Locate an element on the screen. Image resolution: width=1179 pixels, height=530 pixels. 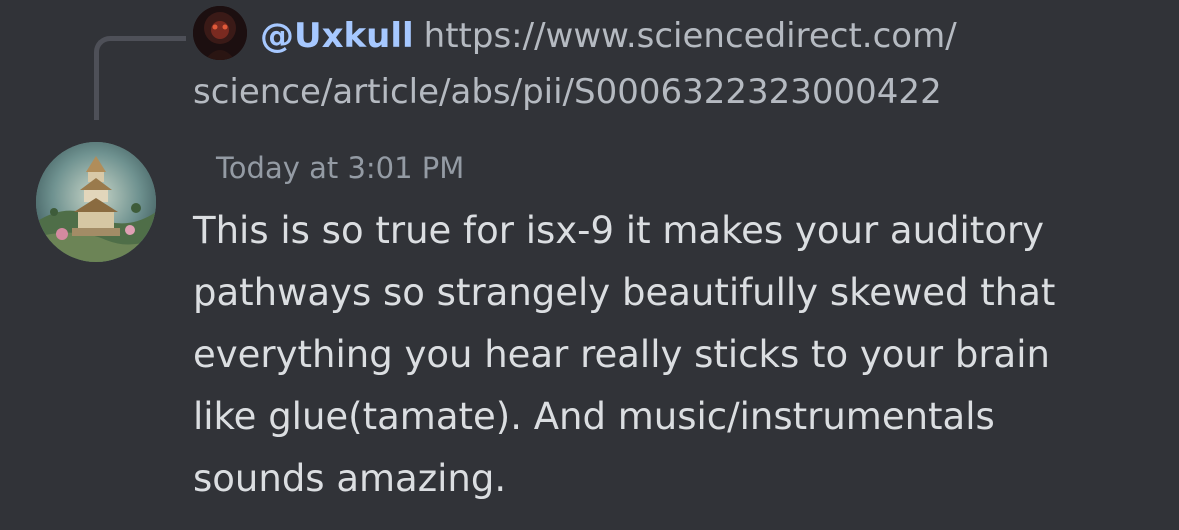
message-timestamp: Today at 3:01 PM is located at coordinates (340, 168).